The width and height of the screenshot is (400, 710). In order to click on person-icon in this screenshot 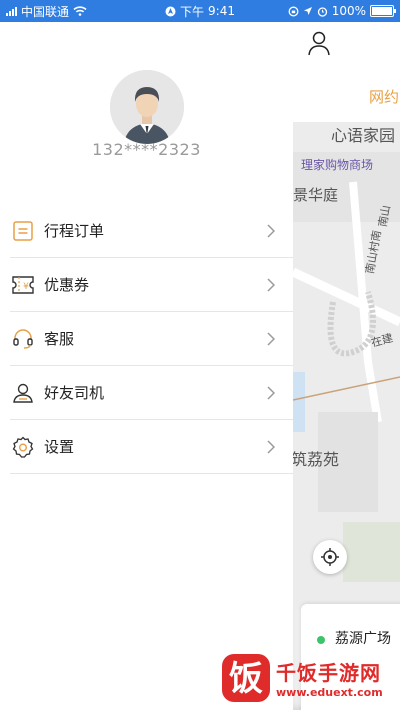, I will do `click(23, 393)`.